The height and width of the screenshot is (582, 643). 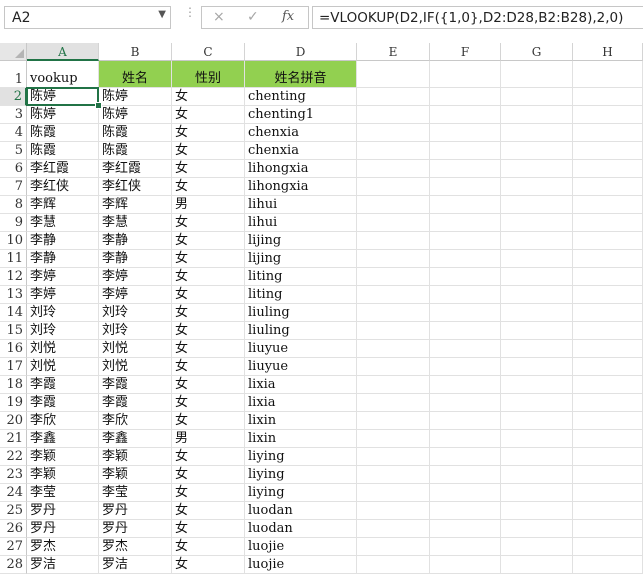 What do you see at coordinates (13, 367) in the screenshot?
I see `row-header: 17` at bounding box center [13, 367].